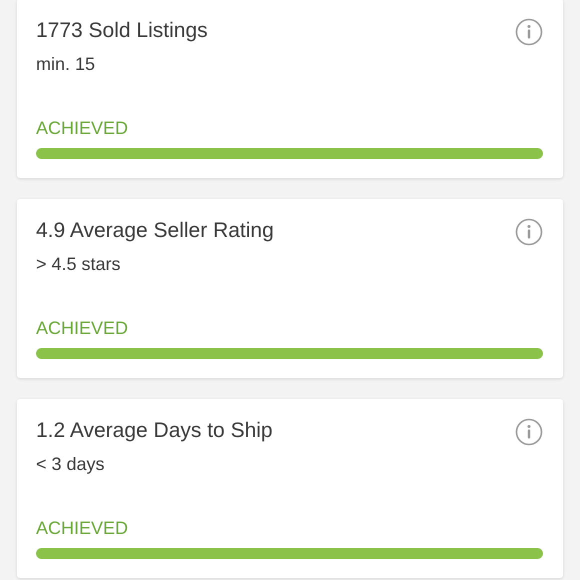  I want to click on metric-title: 1.2 Average Days to Ship, so click(154, 431).